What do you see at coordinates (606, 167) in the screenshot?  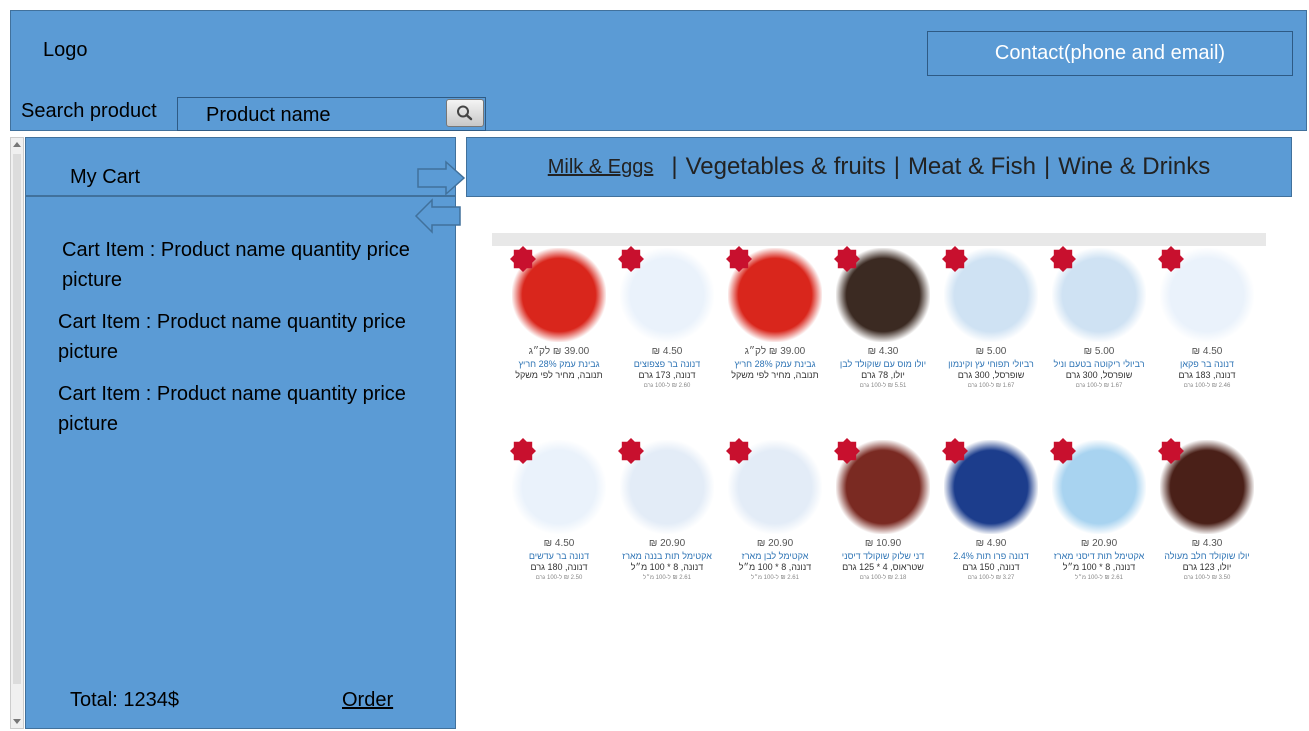 I see `category-milk-eggs: Milk & Eggs` at bounding box center [606, 167].